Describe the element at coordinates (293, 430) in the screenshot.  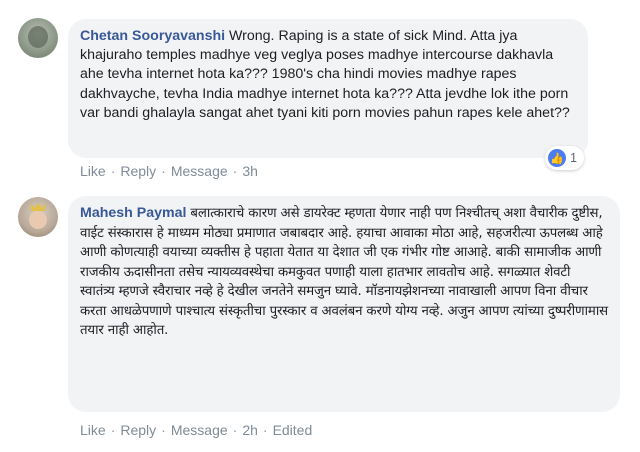
I see `edited-label: Edited` at that location.